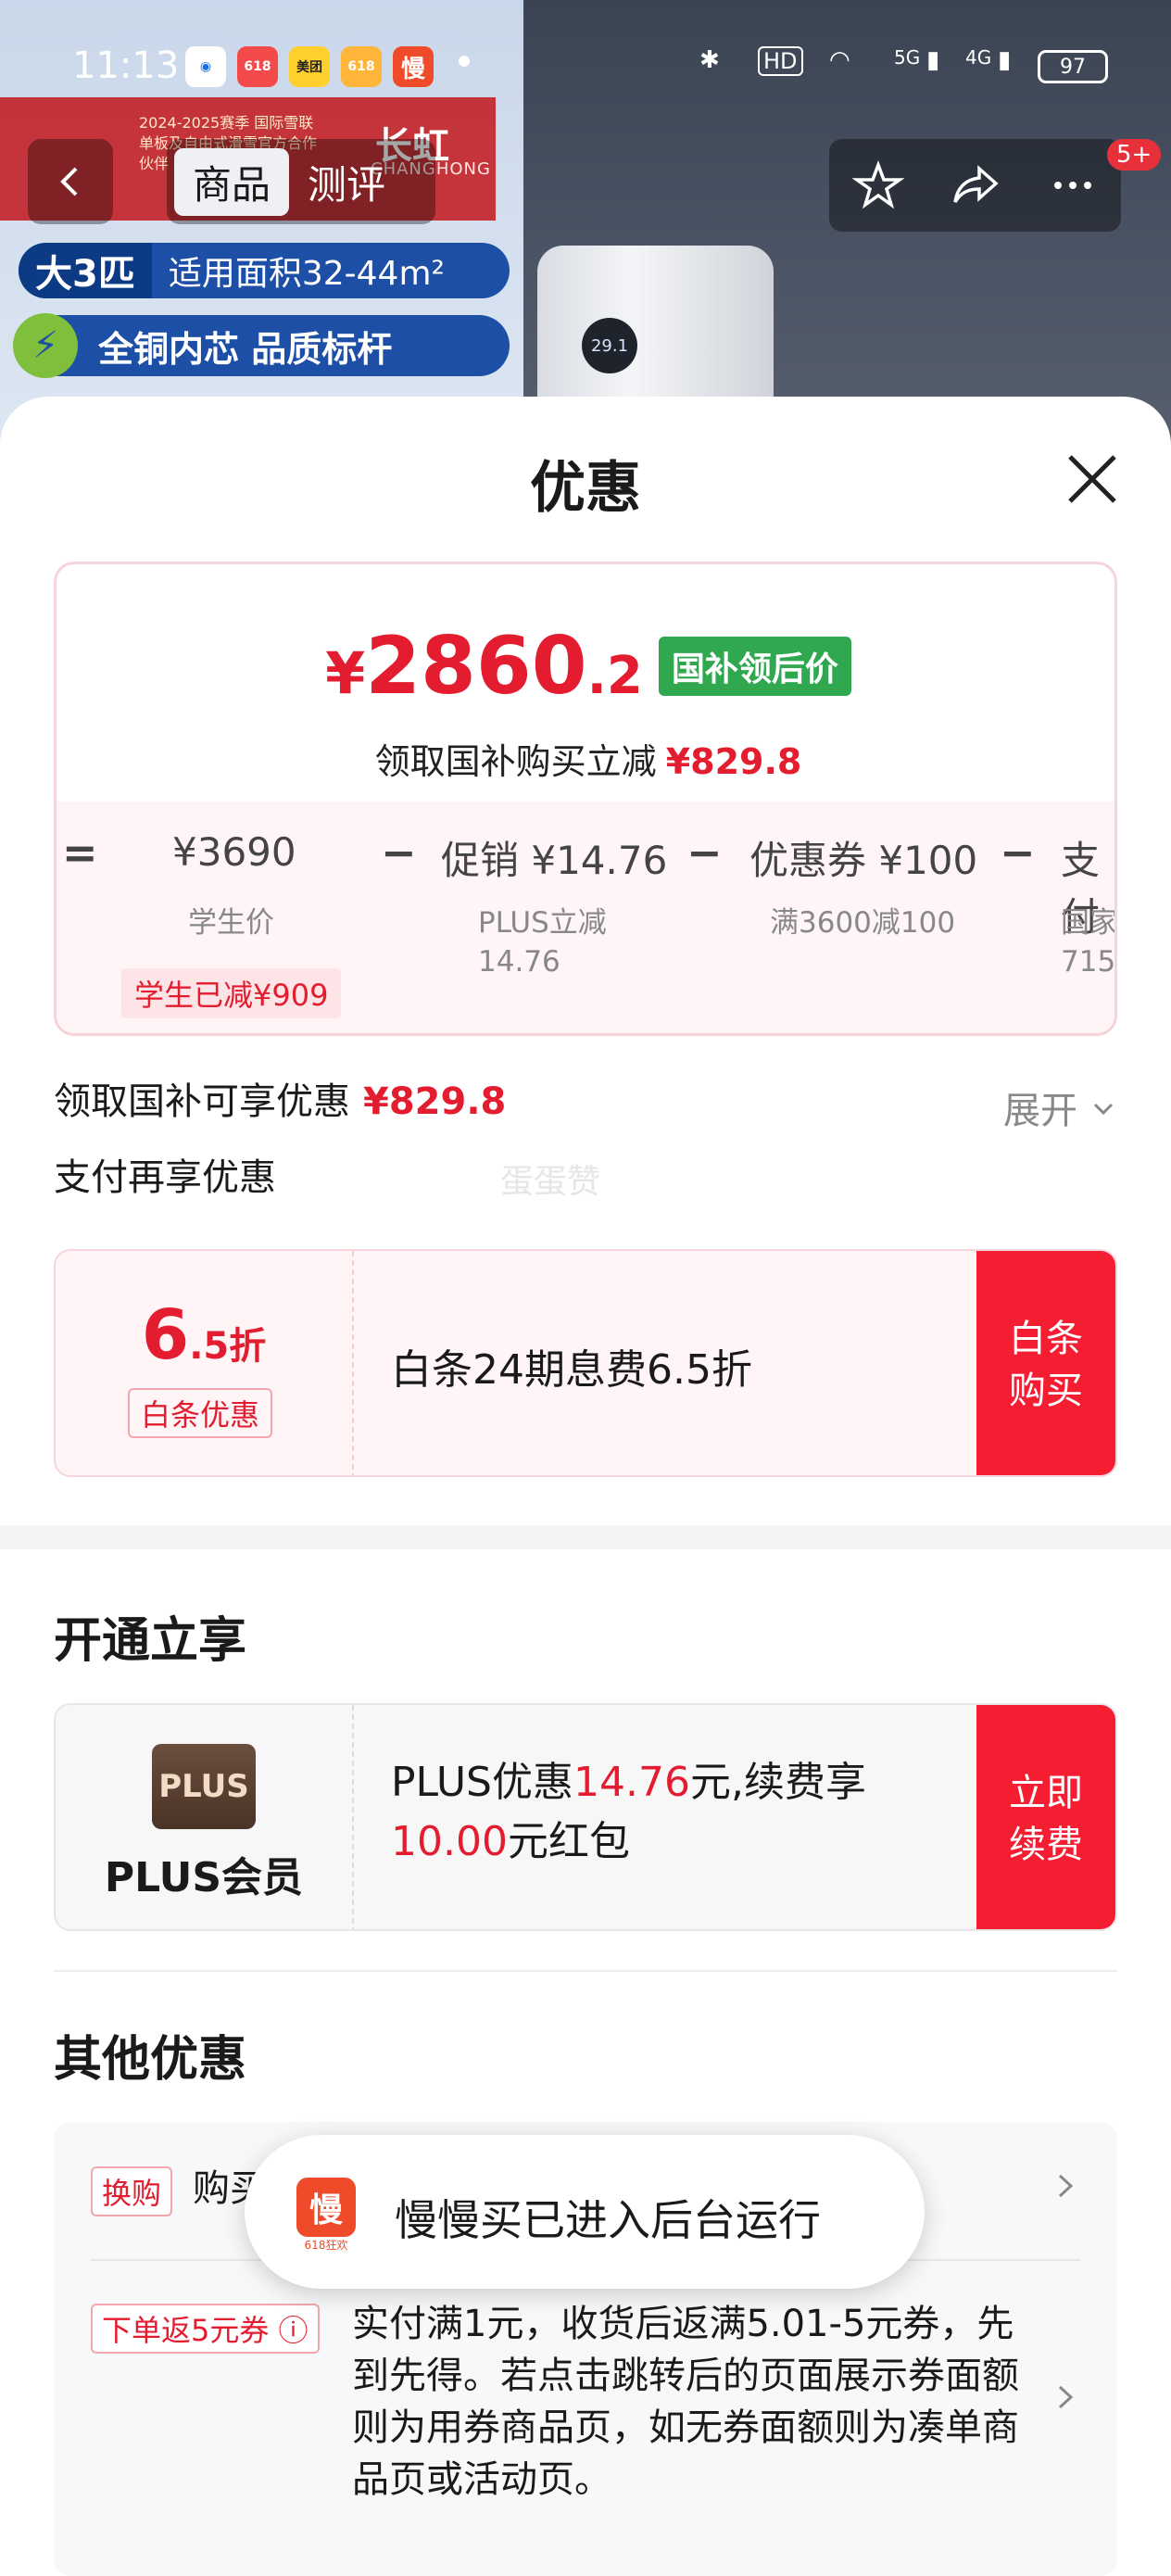 This screenshot has height=2576, width=1171. Describe the element at coordinates (165, 1177) in the screenshot. I see `pay-discount-label: 支付再享优惠` at that location.